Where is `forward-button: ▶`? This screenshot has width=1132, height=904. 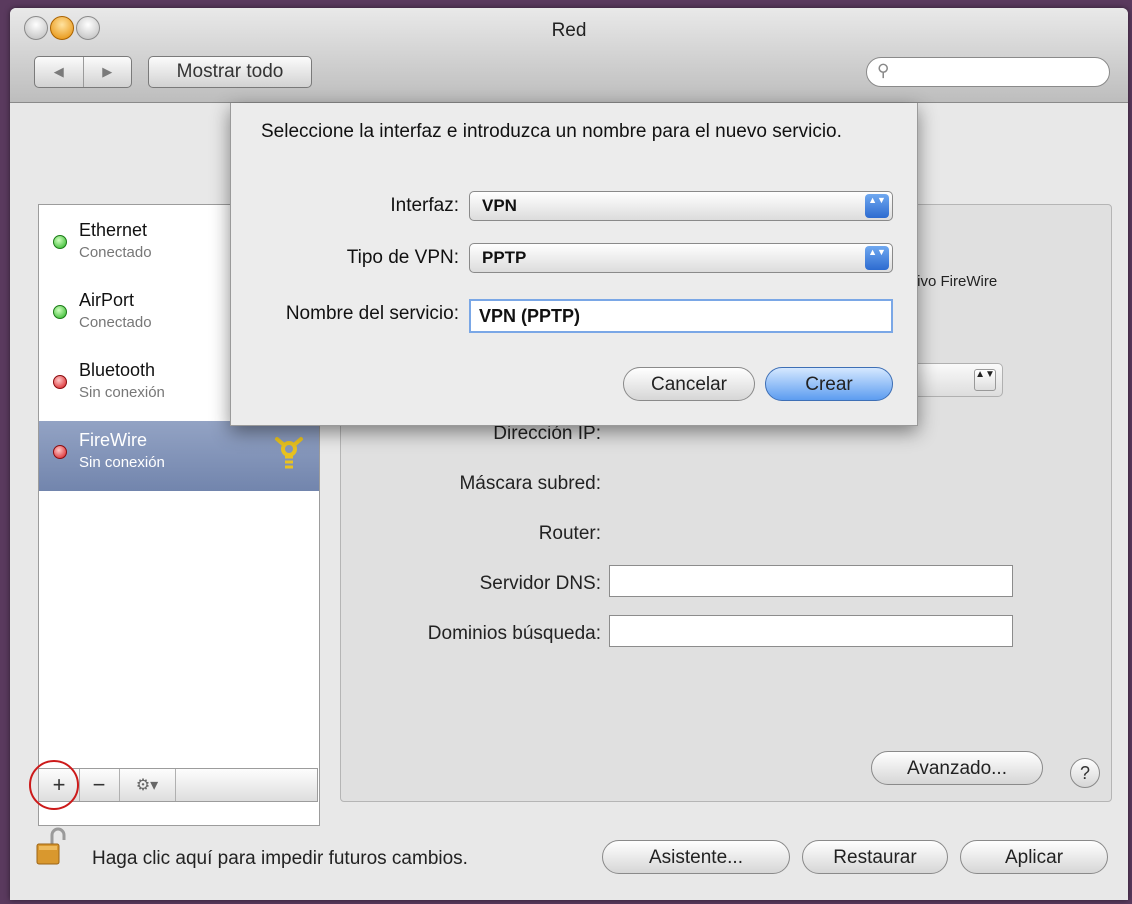
forward-button: ▶ is located at coordinates (107, 72).